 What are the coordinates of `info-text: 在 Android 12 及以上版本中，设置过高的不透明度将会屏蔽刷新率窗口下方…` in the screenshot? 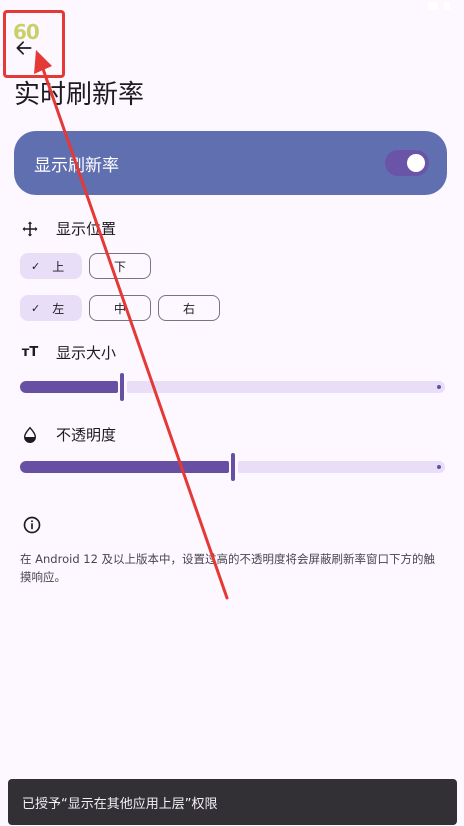 It's located at (228, 568).